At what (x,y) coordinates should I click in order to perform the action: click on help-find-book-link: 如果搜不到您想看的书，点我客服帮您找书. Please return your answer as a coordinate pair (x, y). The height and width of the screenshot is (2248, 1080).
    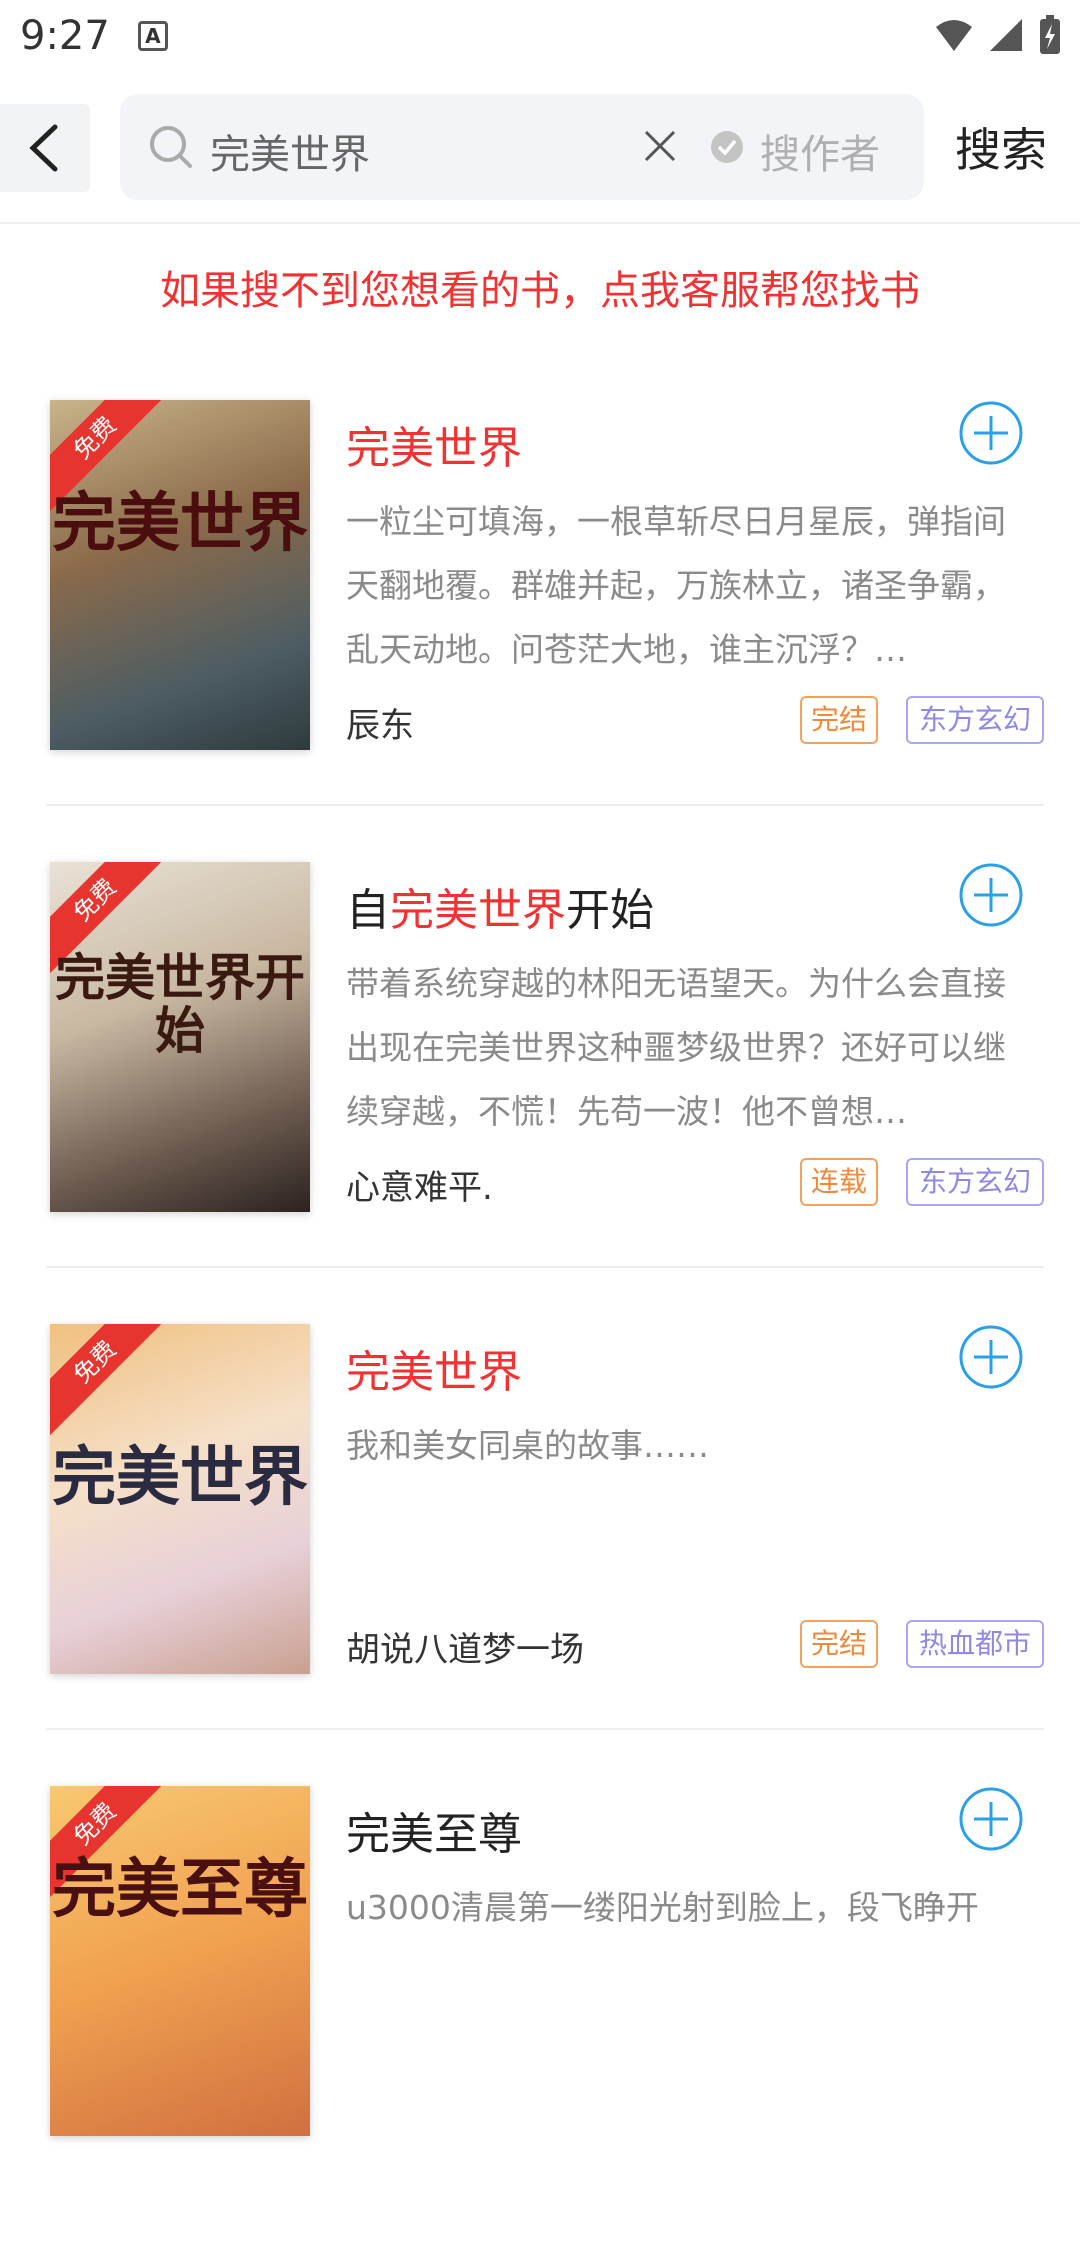
    Looking at the image, I should click on (540, 287).